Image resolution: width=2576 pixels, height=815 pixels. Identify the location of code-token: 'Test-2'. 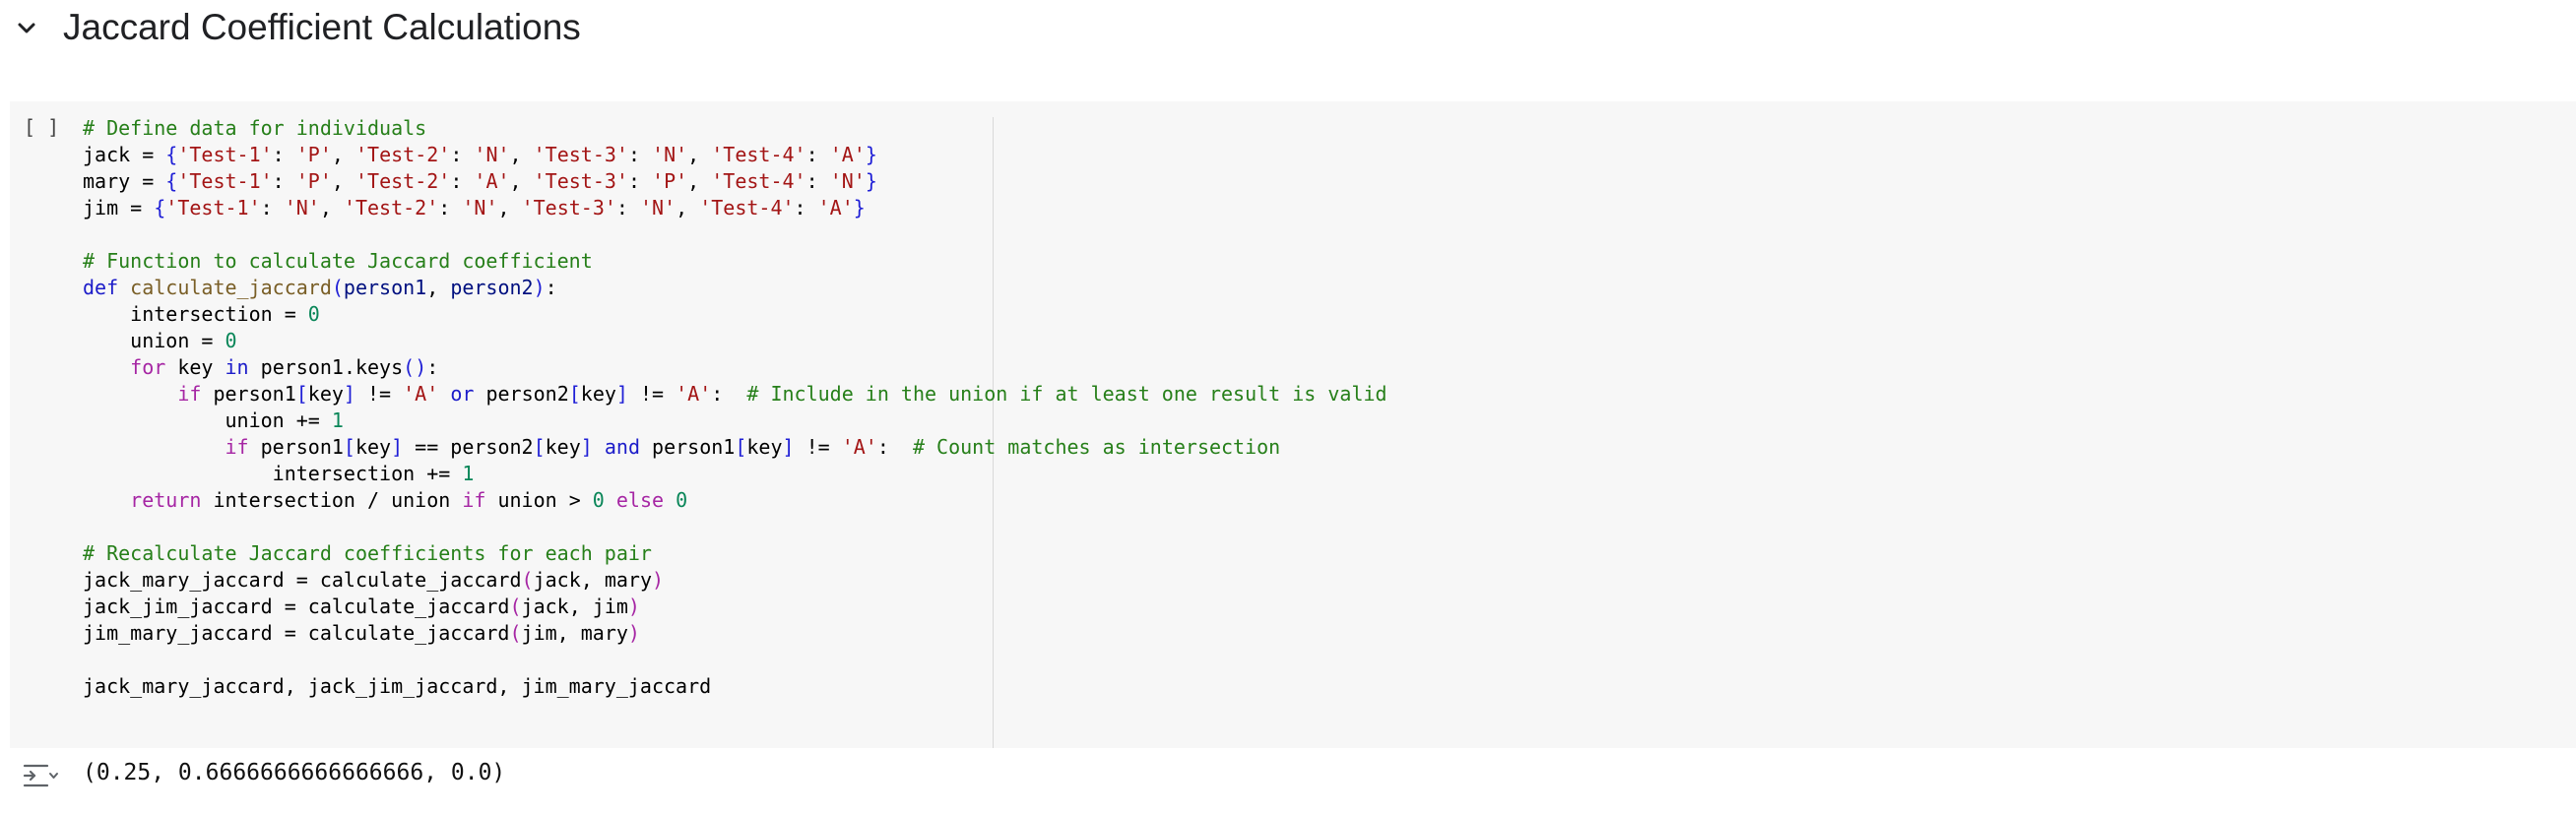
(402, 154).